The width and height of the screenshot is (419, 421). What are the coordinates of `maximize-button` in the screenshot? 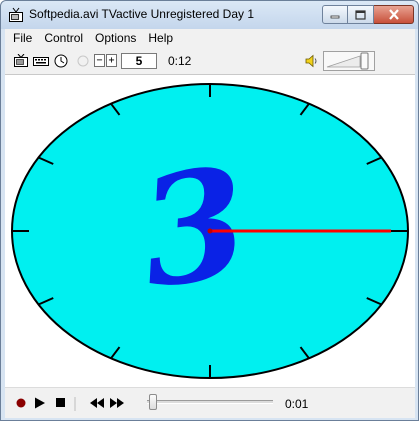 It's located at (361, 14).